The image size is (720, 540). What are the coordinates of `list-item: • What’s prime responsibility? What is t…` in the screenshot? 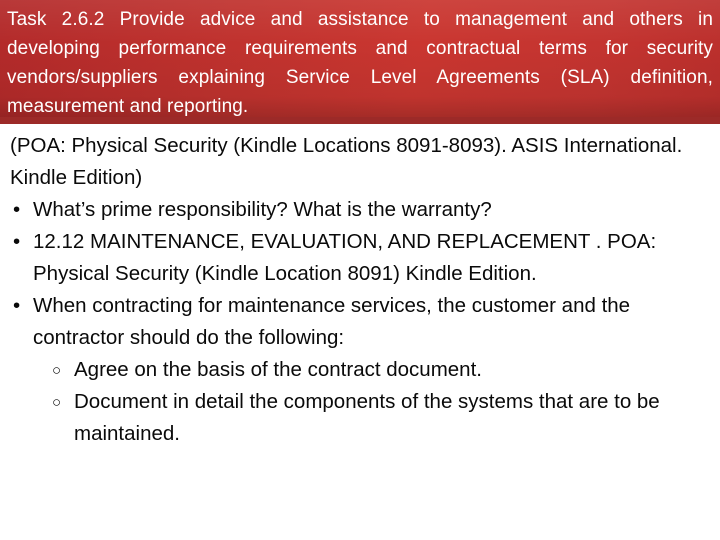 It's located at (360, 210).